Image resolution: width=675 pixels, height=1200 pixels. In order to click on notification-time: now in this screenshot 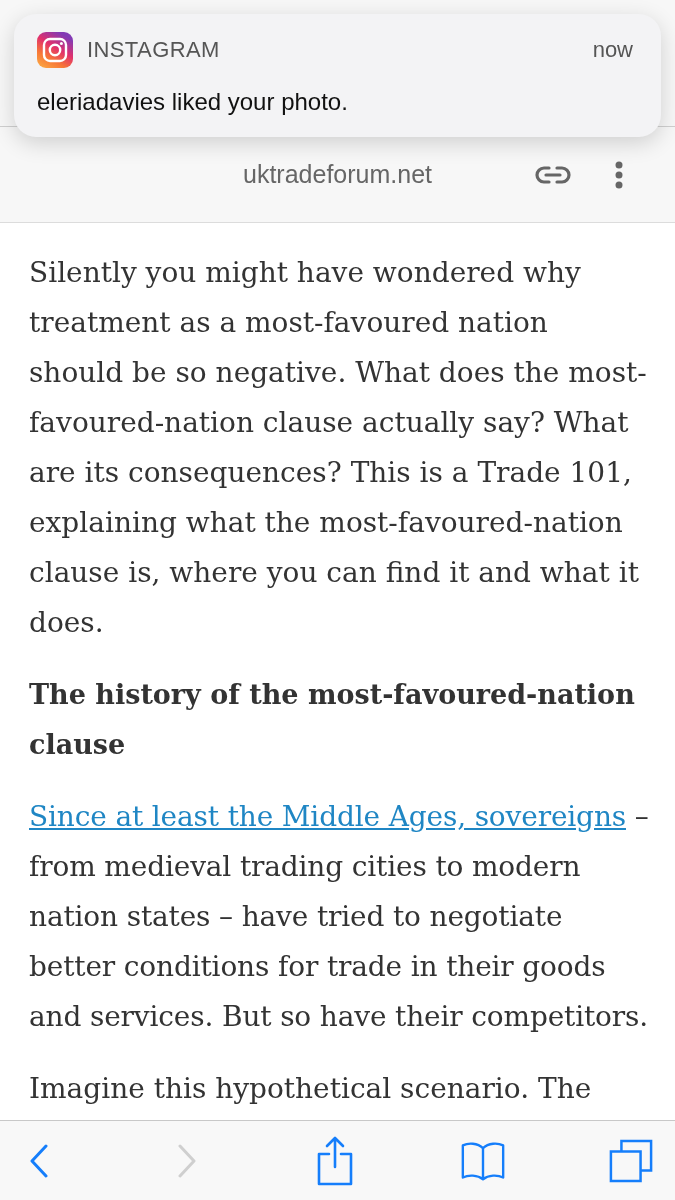, I will do `click(612, 50)`.